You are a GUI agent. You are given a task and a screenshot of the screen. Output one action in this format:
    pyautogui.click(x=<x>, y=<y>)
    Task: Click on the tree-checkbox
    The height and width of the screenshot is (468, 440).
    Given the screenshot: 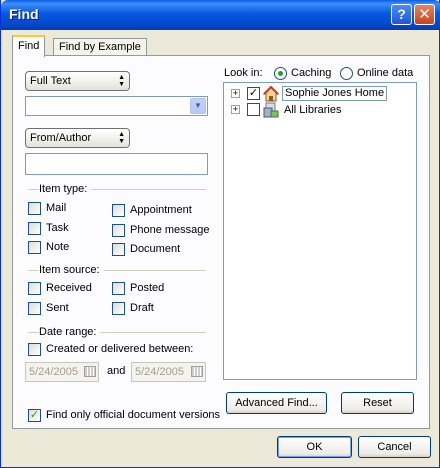 What is the action you would take?
    pyautogui.click(x=253, y=109)
    